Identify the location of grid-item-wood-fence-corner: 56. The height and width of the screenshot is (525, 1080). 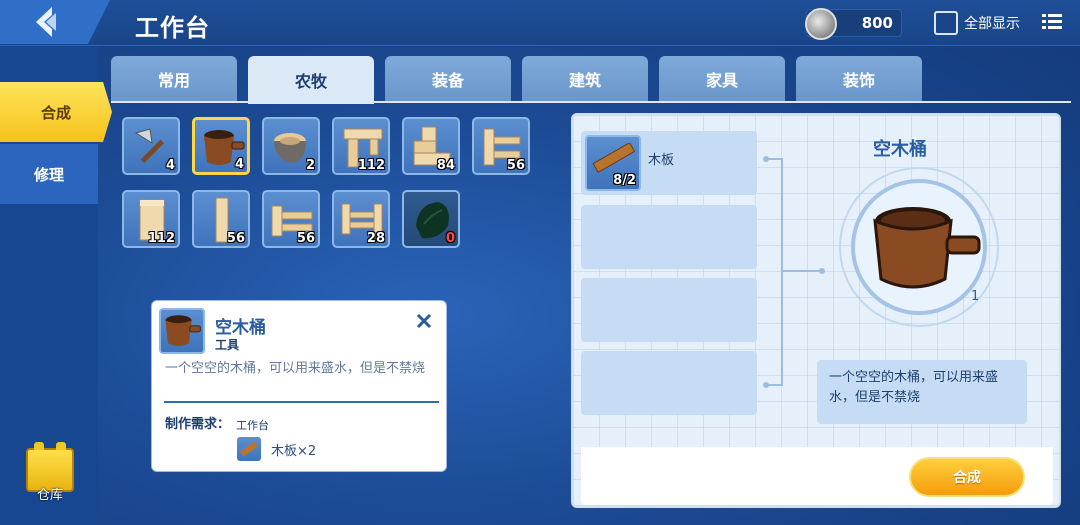
(501, 146).